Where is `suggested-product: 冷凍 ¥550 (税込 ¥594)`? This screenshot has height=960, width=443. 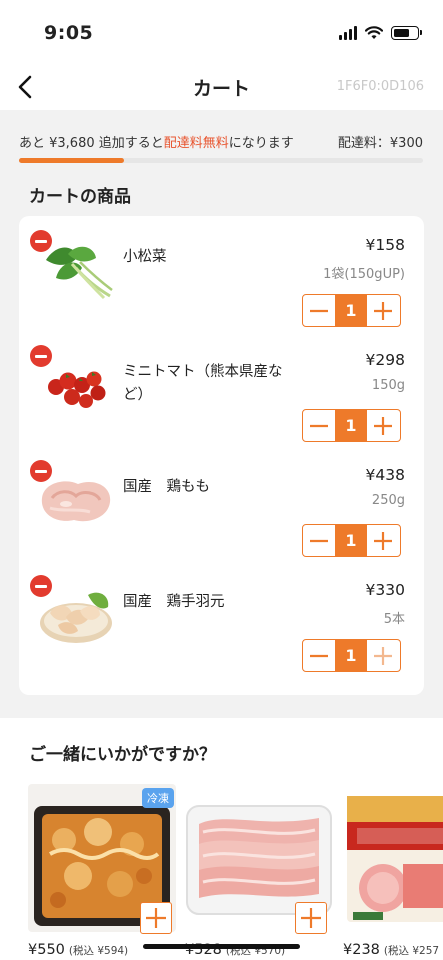 suggested-product: 冷凍 ¥550 (税込 ¥594) is located at coordinates (103, 872).